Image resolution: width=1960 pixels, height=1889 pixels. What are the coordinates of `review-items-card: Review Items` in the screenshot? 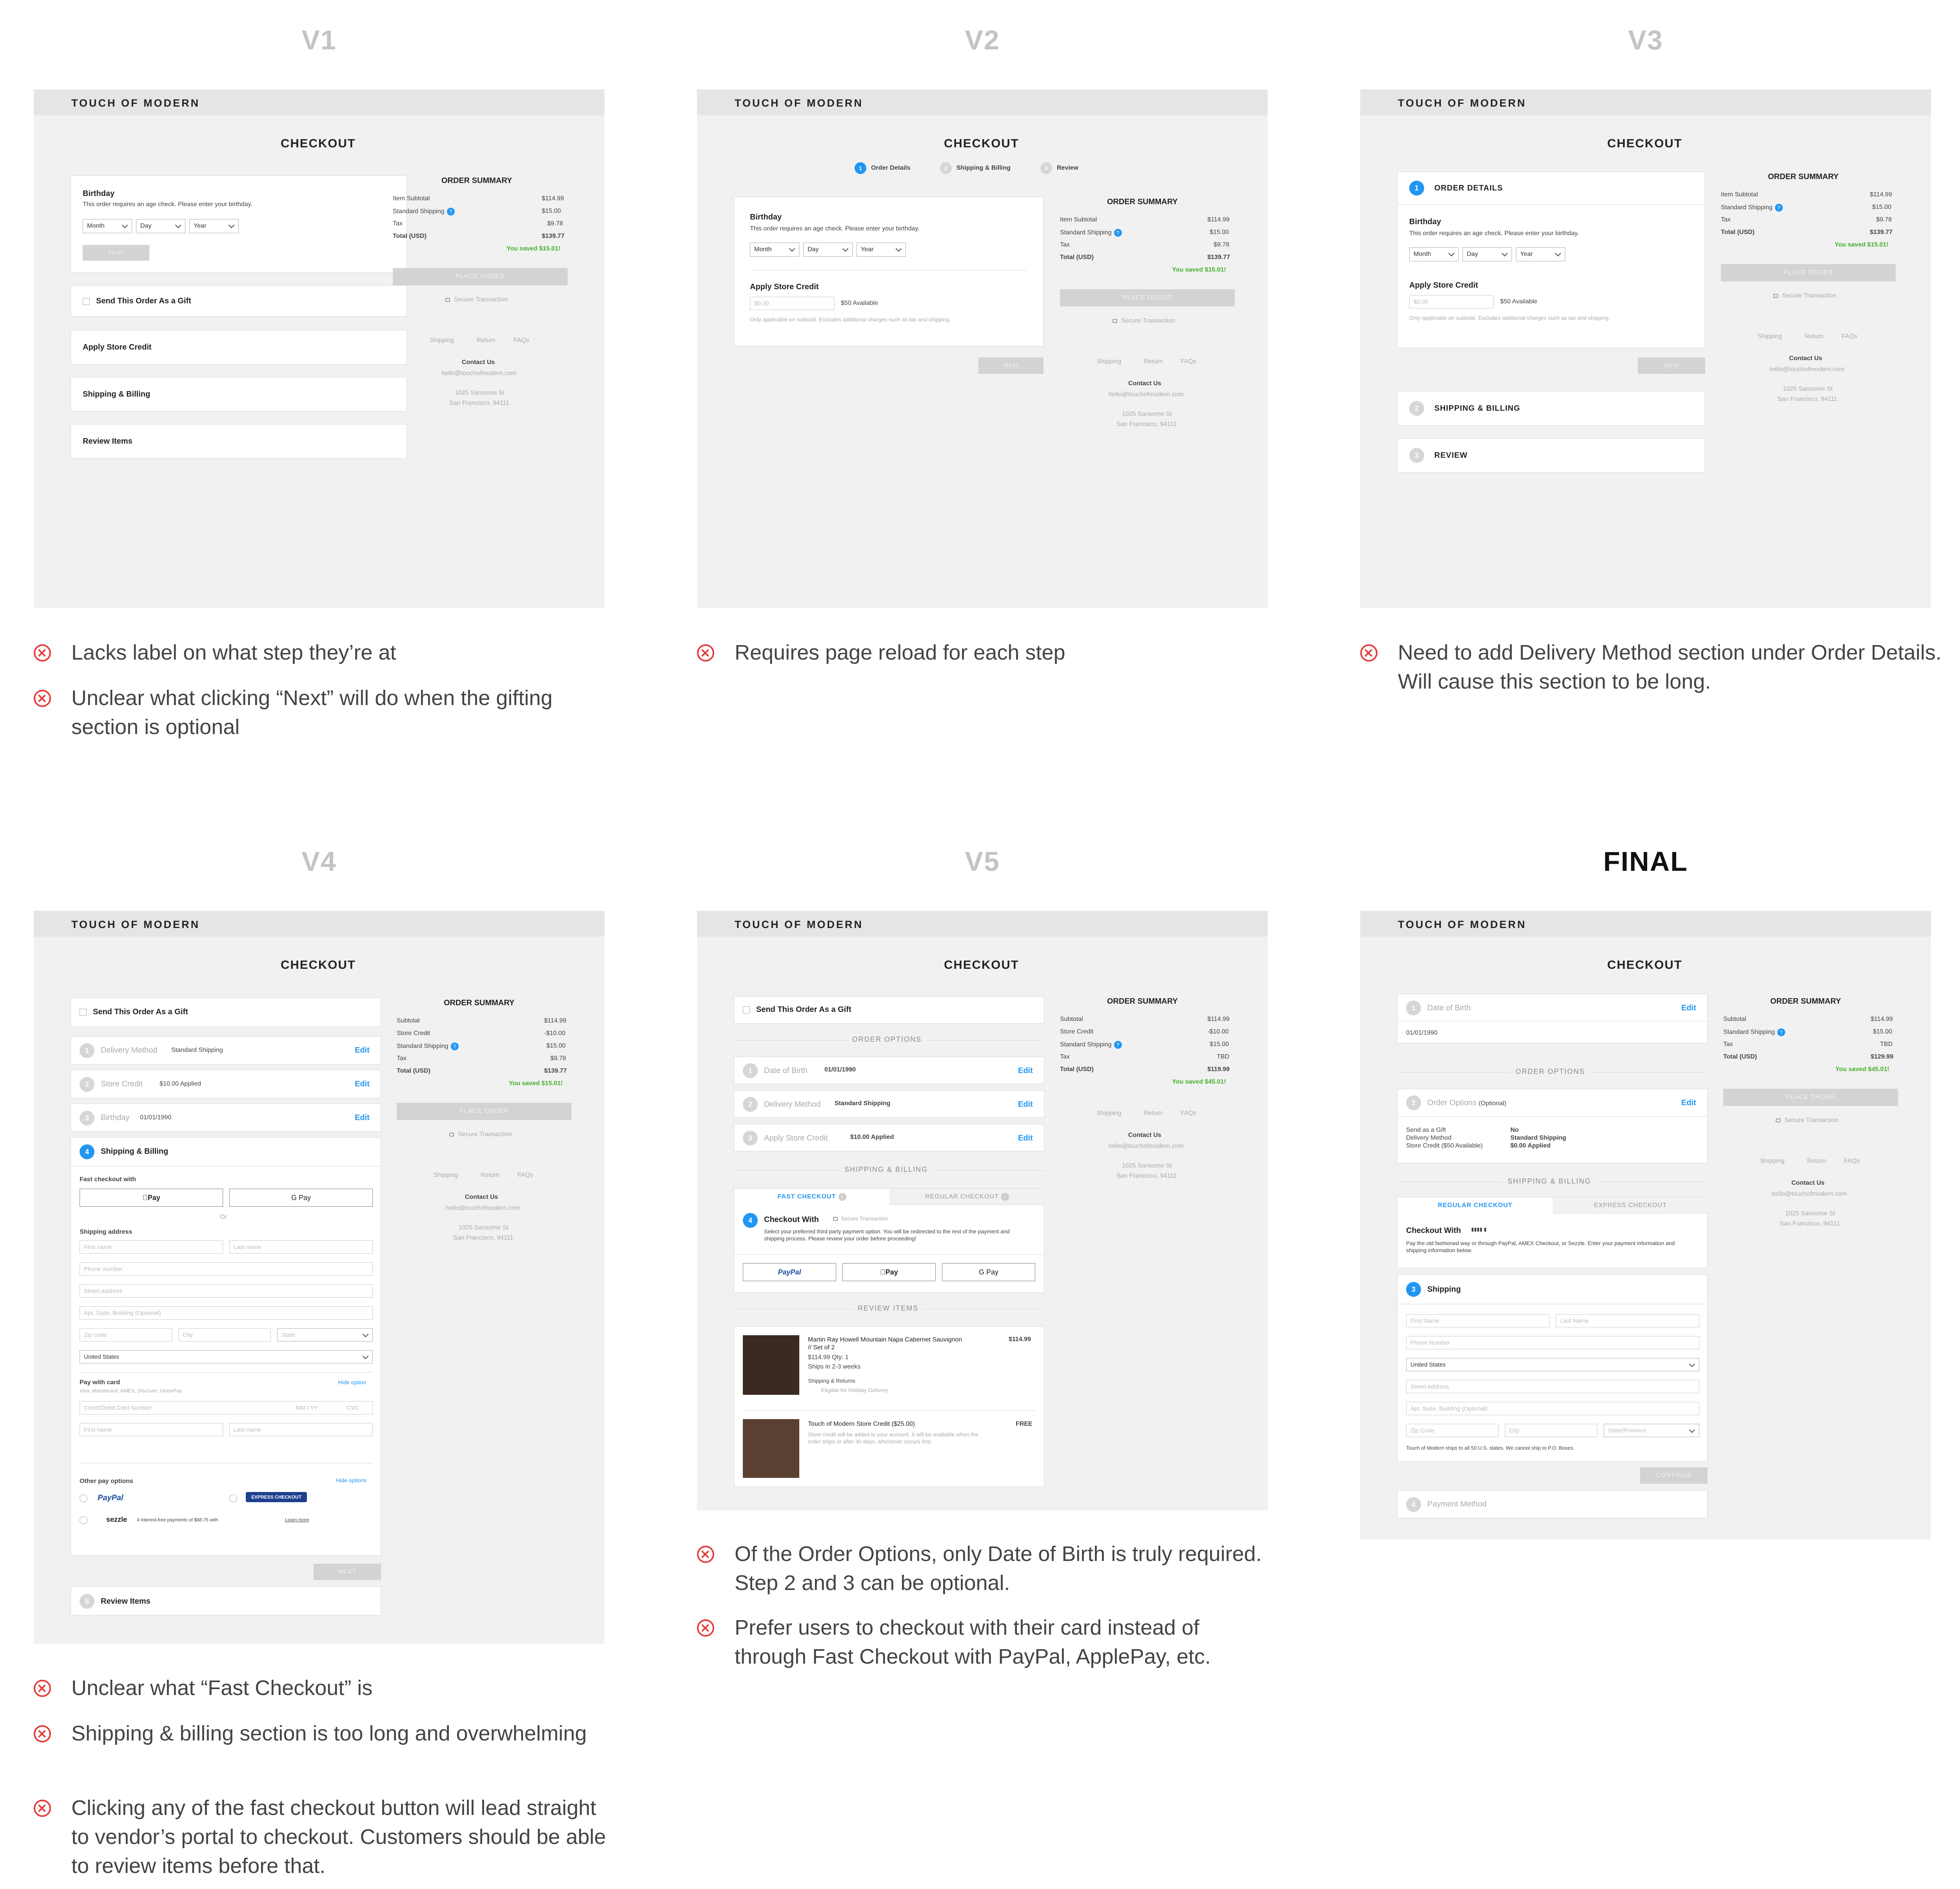 It's located at (239, 441).